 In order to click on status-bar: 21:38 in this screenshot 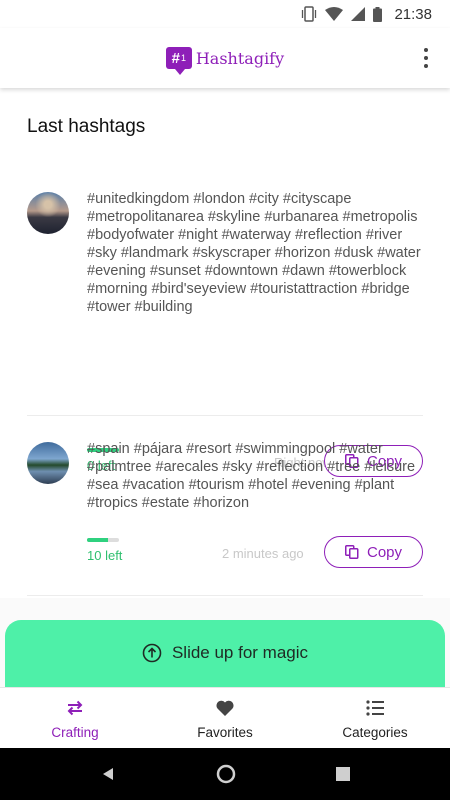, I will do `click(225, 14)`.